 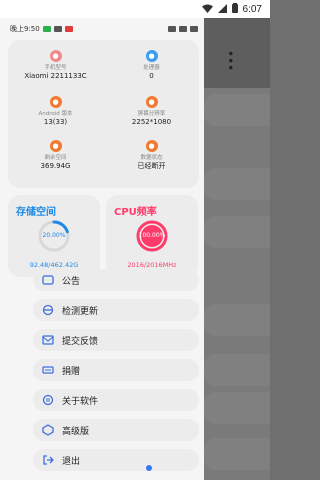 I want to click on device-info-value: 369.94G, so click(x=55, y=166).